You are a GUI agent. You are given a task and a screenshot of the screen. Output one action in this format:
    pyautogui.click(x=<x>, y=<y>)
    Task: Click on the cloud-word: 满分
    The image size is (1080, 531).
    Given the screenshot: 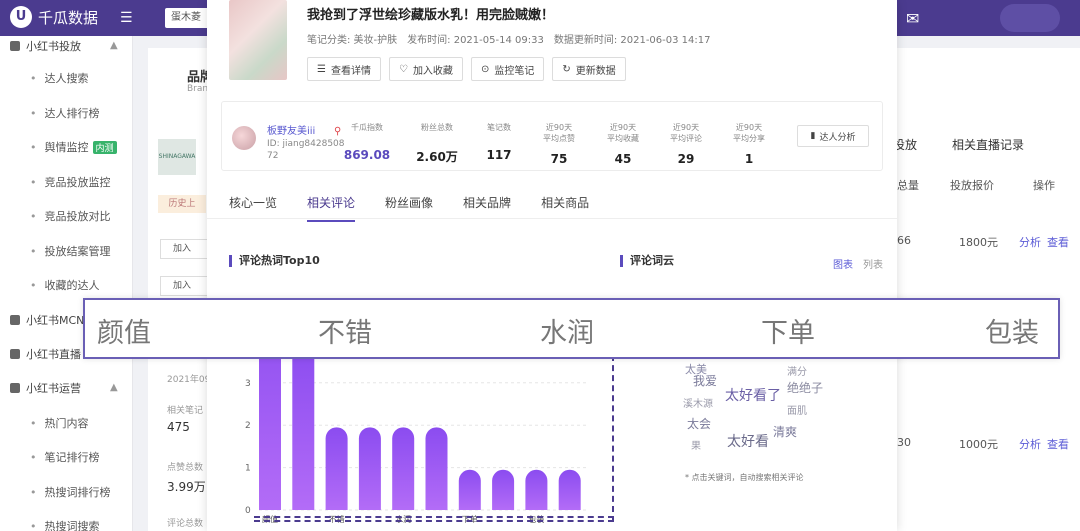 What is the action you would take?
    pyautogui.click(x=797, y=370)
    